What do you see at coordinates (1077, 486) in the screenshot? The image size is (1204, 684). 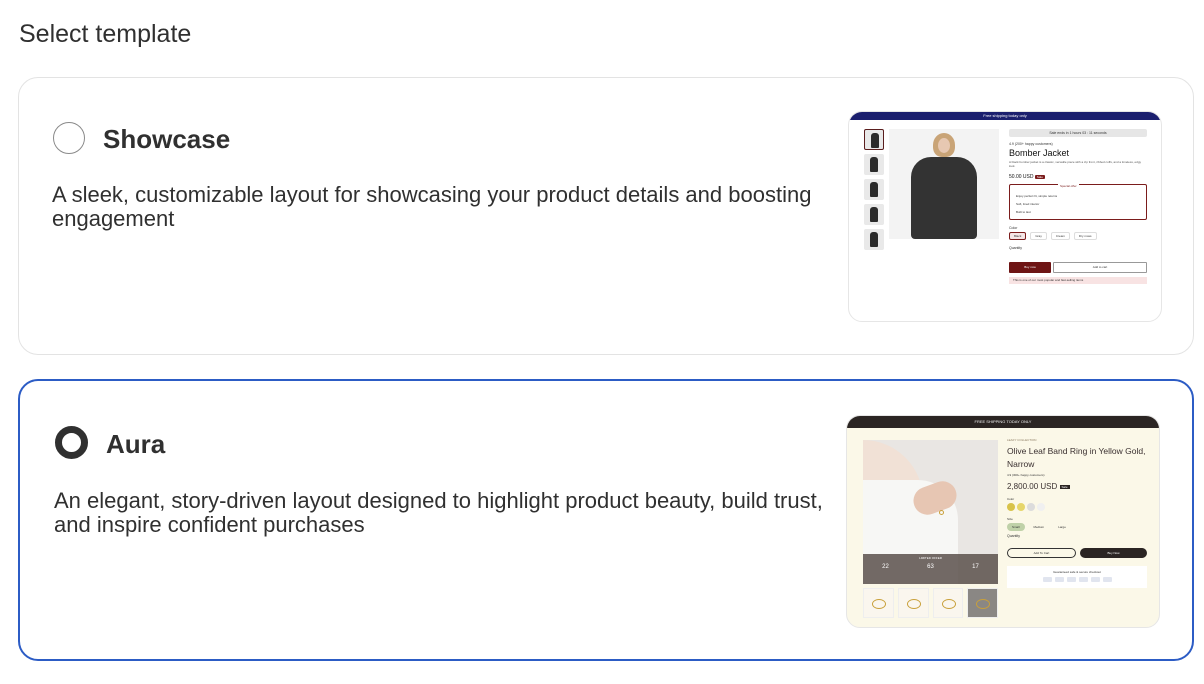 I see `preview-price: 2,800.00 USD Sale` at bounding box center [1077, 486].